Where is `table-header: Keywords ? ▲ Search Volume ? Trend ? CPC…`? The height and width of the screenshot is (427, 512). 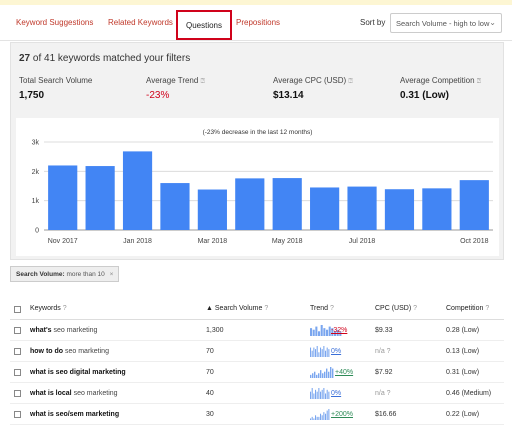
table-header: Keywords ? ▲ Search Volume ? Trend ? CPC… is located at coordinates (257, 309).